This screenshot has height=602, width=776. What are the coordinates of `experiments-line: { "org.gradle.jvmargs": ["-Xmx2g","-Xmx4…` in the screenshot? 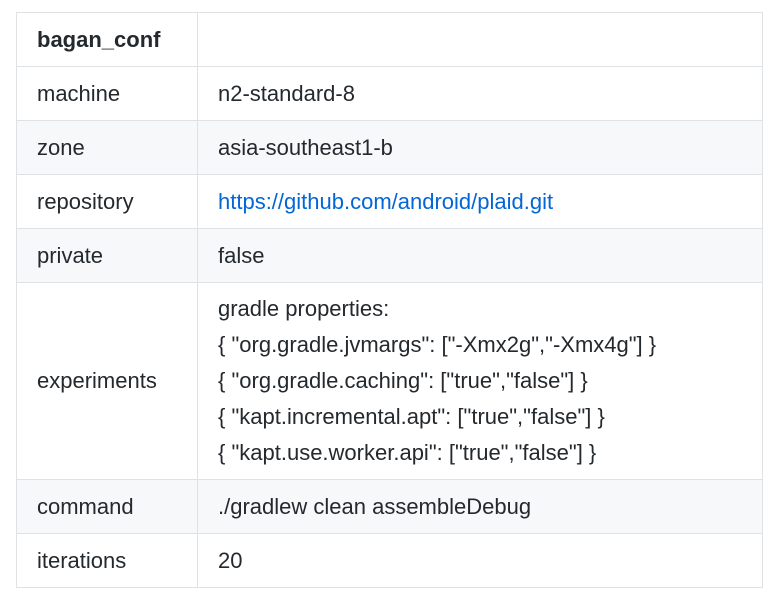 It's located at (437, 344).